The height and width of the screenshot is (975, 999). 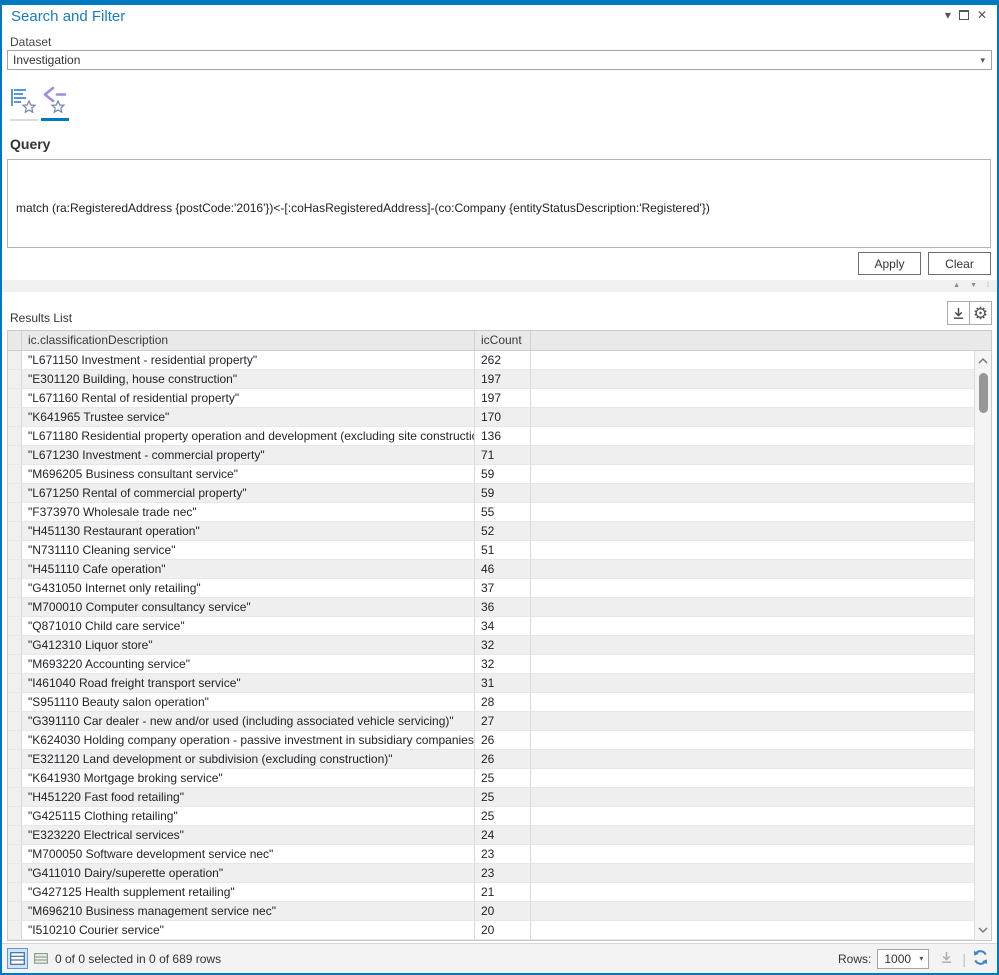 I want to click on table-row: "N731110 Cleaning service" 51, so click(x=491, y=550).